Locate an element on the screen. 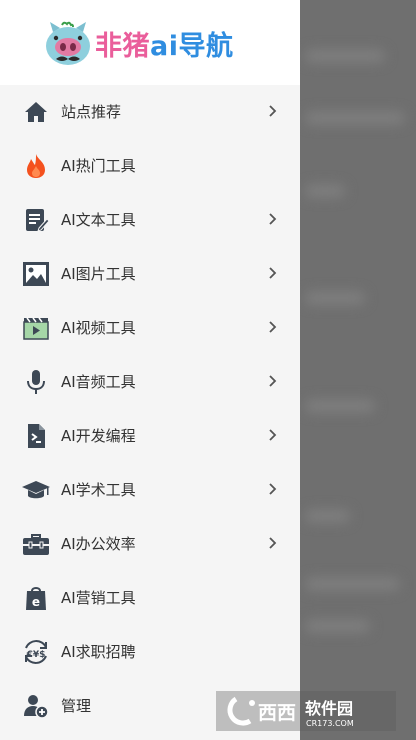  menu-item-ai-marketing-tools: e AI营销工具 is located at coordinates (150, 598).